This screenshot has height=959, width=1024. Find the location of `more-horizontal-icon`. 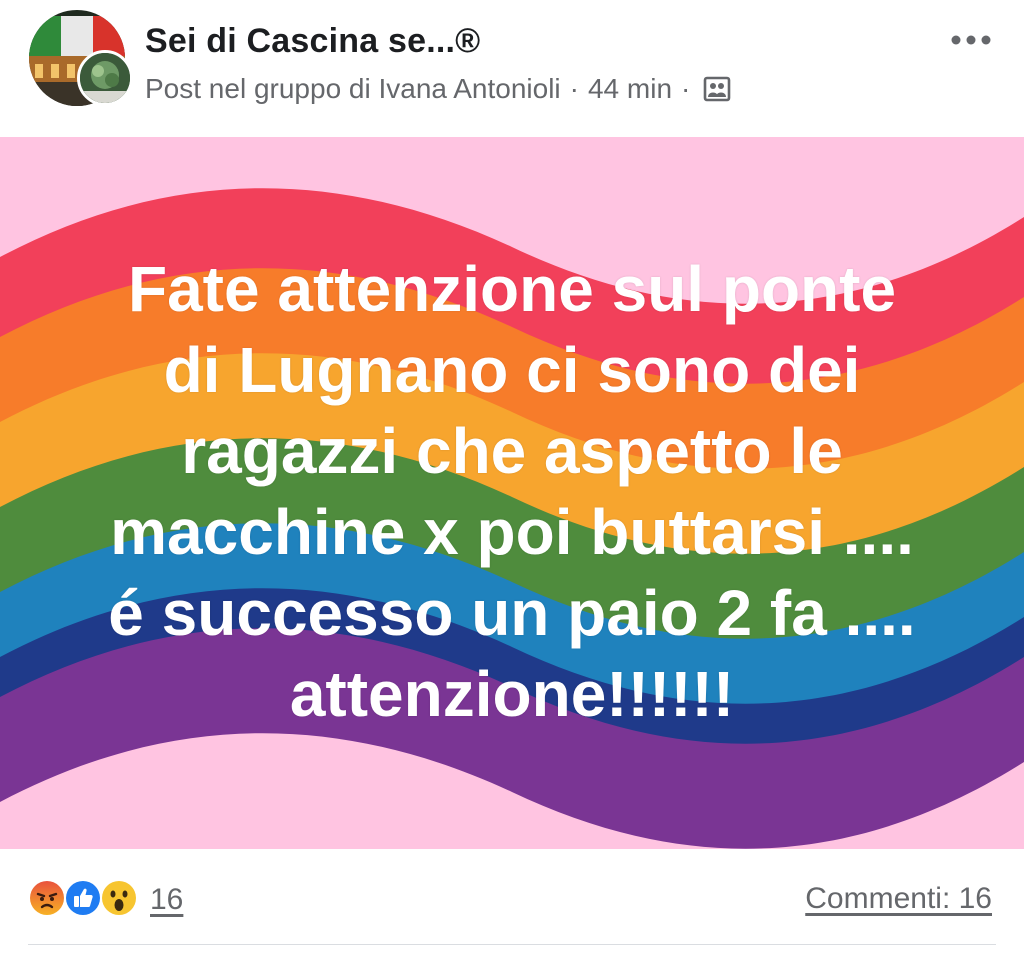

more-horizontal-icon is located at coordinates (971, 40).